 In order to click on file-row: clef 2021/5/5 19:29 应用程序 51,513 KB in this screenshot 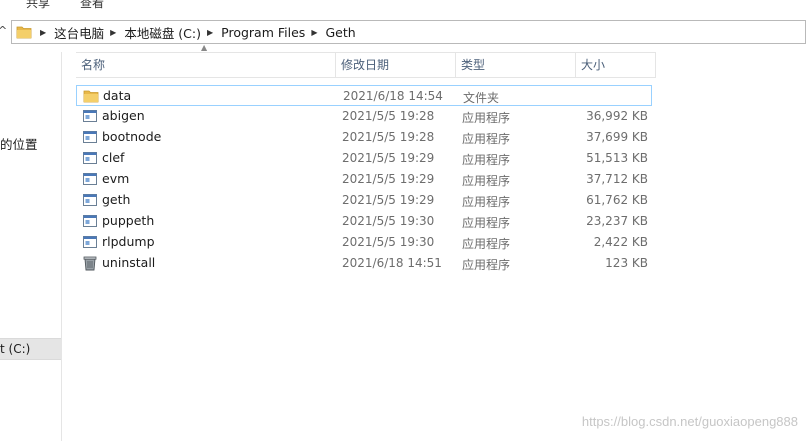, I will do `click(364, 158)`.